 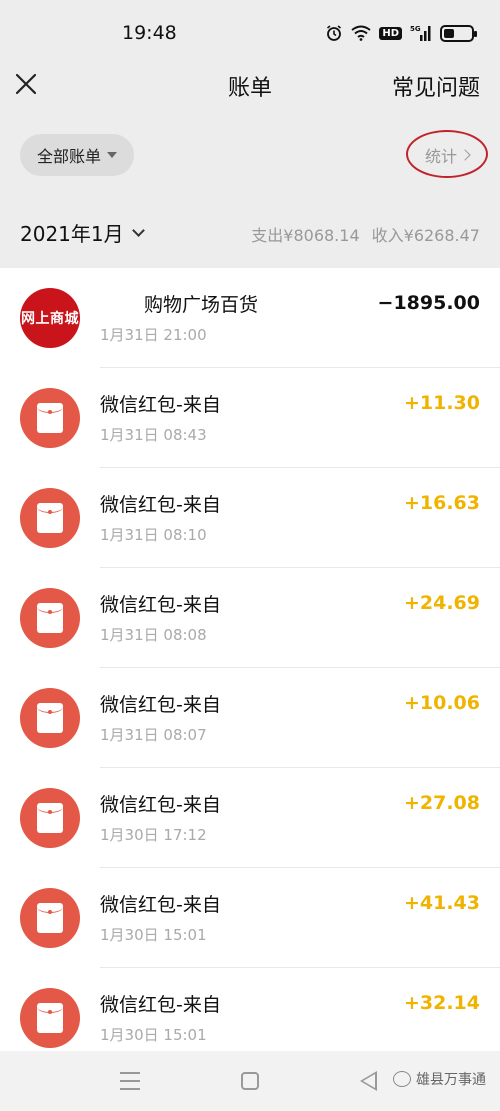 What do you see at coordinates (153, 635) in the screenshot?
I see `transaction-time: 1月31日 08:08` at bounding box center [153, 635].